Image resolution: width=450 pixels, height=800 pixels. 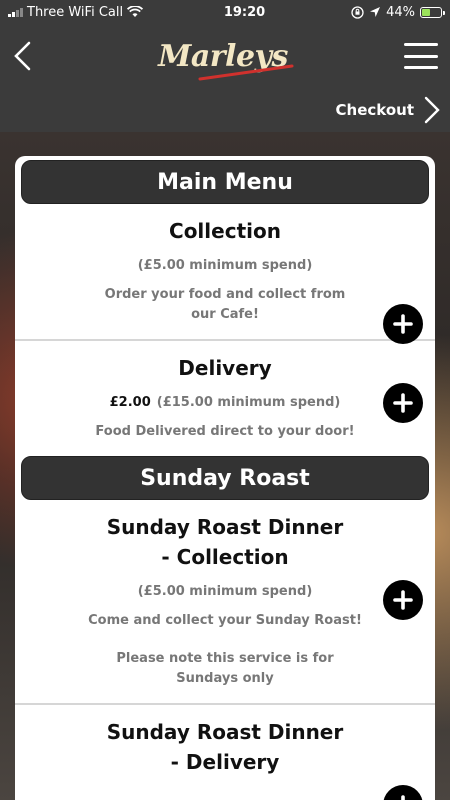 What do you see at coordinates (135, 11) in the screenshot?
I see `wifi-icon` at bounding box center [135, 11].